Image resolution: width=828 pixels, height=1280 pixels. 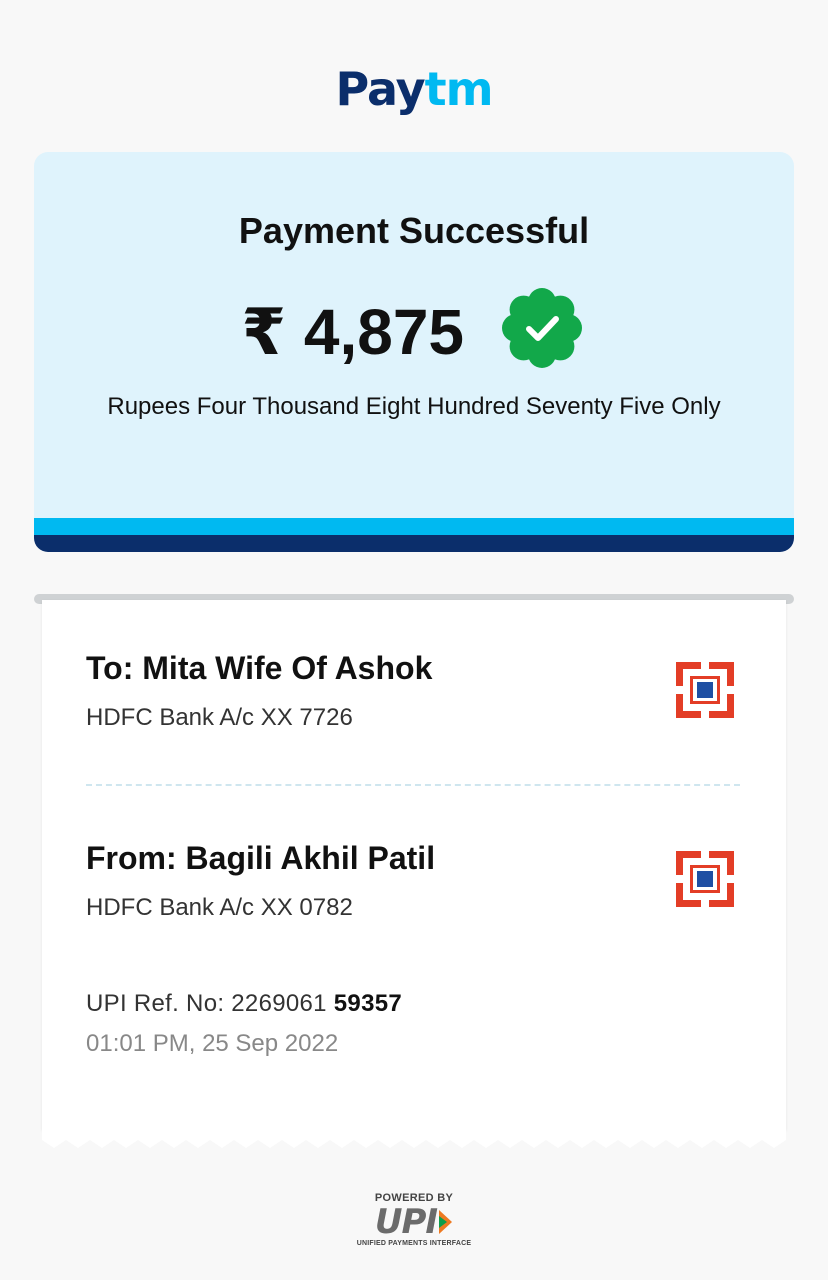 I want to click on upi-ref-suffix: 59357, so click(x=368, y=1003).